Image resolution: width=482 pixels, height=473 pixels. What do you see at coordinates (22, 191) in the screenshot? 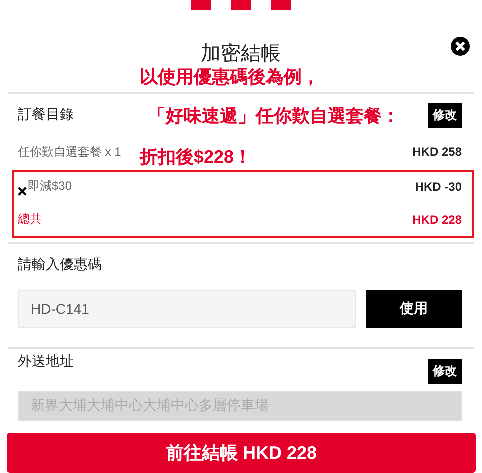
I see `remove-icon` at bounding box center [22, 191].